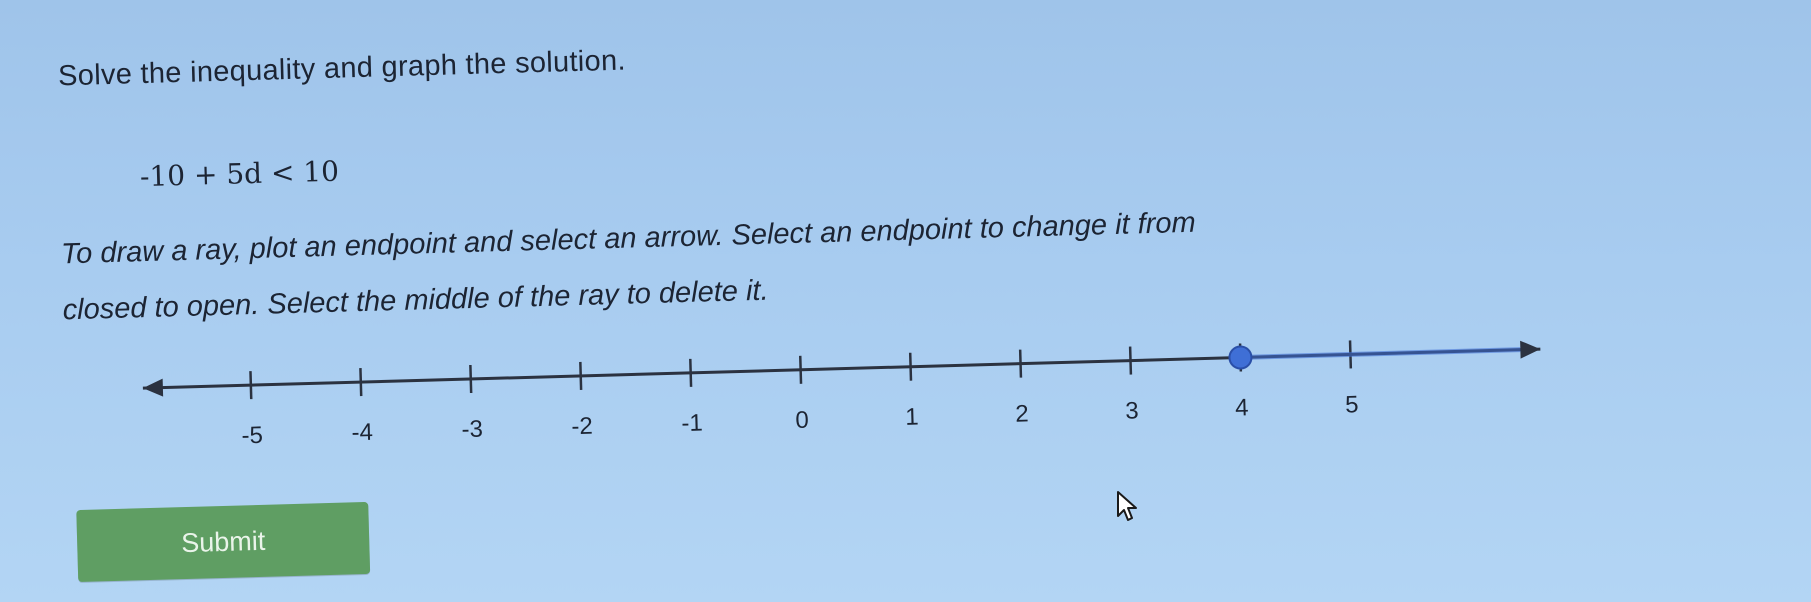 This screenshot has height=602, width=1811. What do you see at coordinates (362, 433) in the screenshot?
I see `tick-label: -4` at bounding box center [362, 433].